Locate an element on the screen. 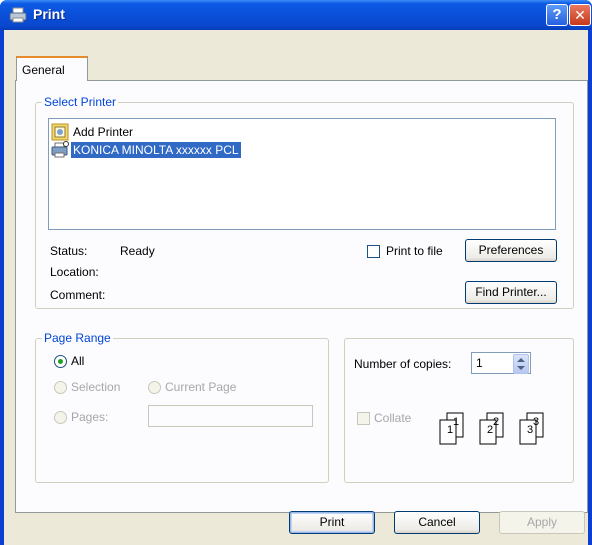 Image resolution: width=592 pixels, height=545 pixels. help-button: ? is located at coordinates (557, 15).